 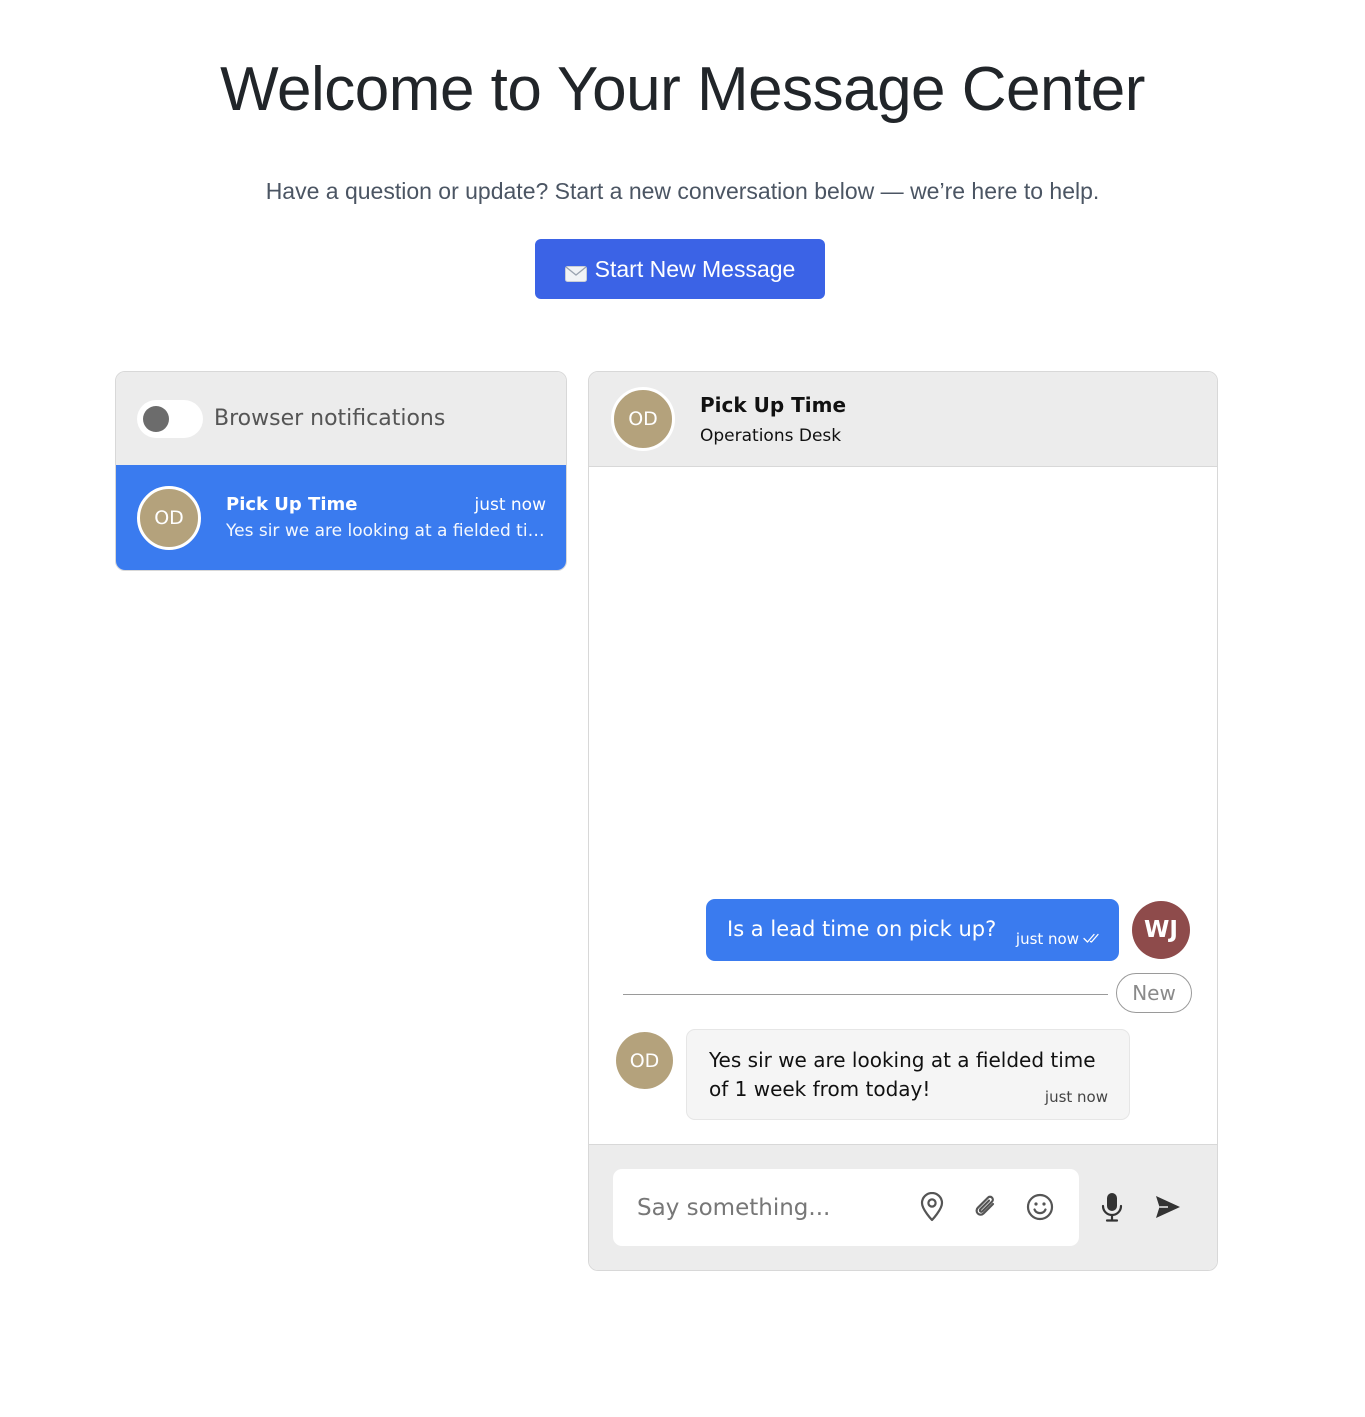 What do you see at coordinates (862, 929) in the screenshot?
I see `outgoing-message-text: Is a lead time on pick up?` at bounding box center [862, 929].